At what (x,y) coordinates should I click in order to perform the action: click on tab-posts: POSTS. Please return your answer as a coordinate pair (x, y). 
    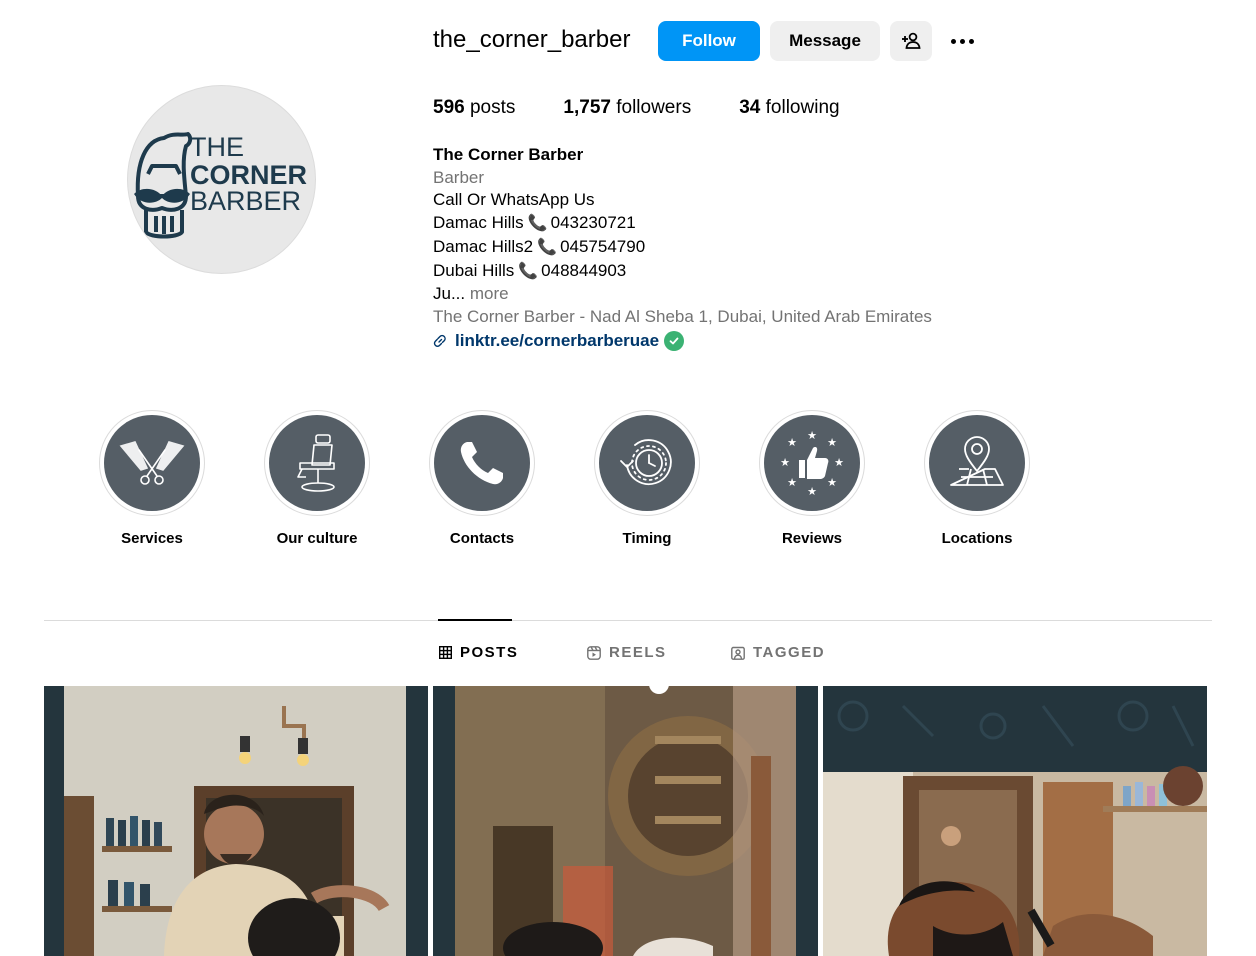
    Looking at the image, I should click on (478, 652).